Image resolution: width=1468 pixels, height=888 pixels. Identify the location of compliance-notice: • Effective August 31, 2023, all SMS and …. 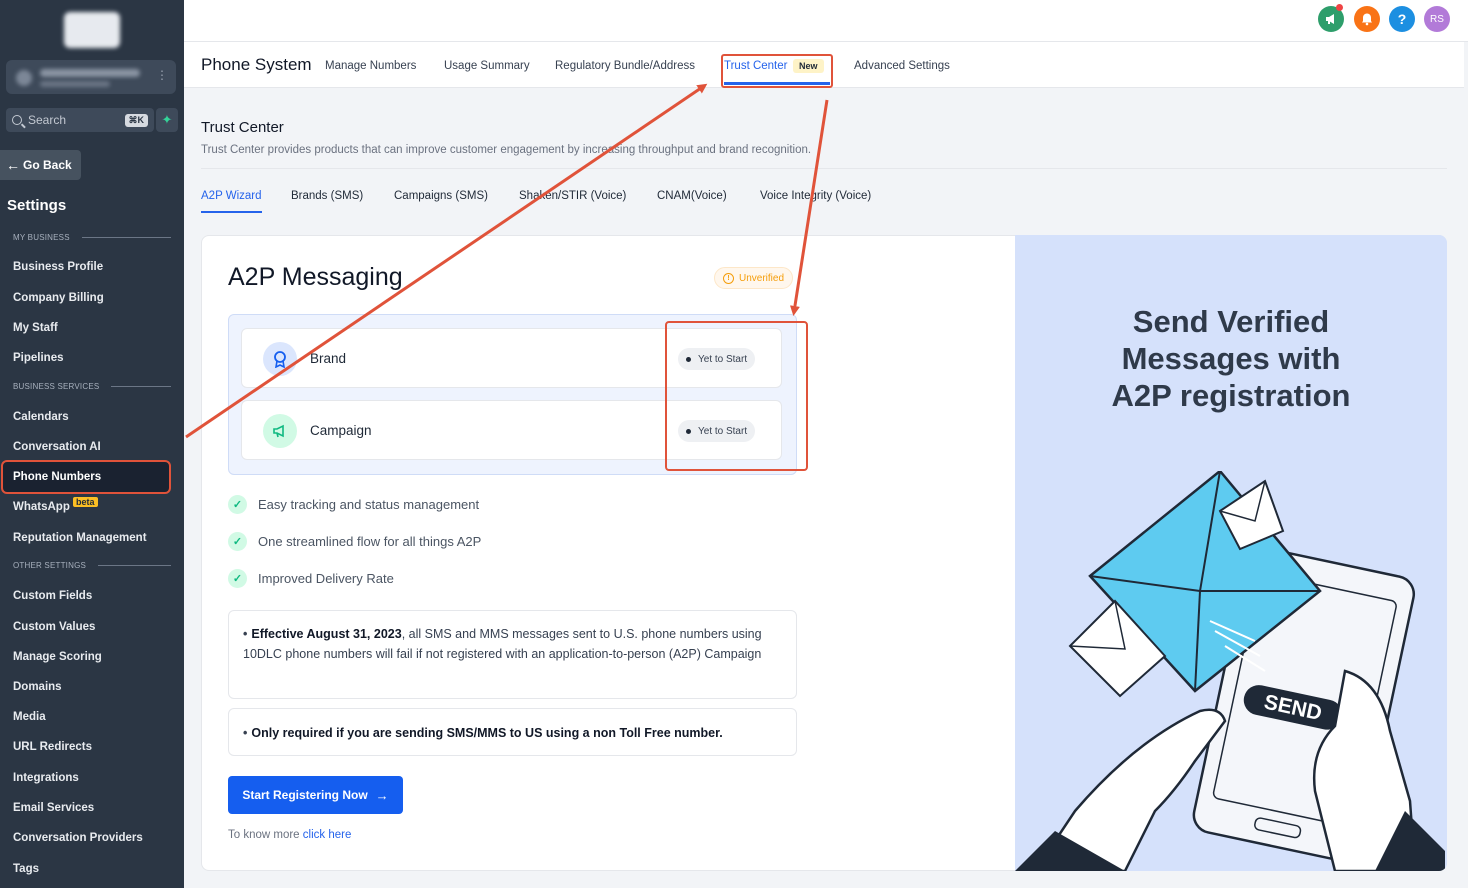
(512, 654).